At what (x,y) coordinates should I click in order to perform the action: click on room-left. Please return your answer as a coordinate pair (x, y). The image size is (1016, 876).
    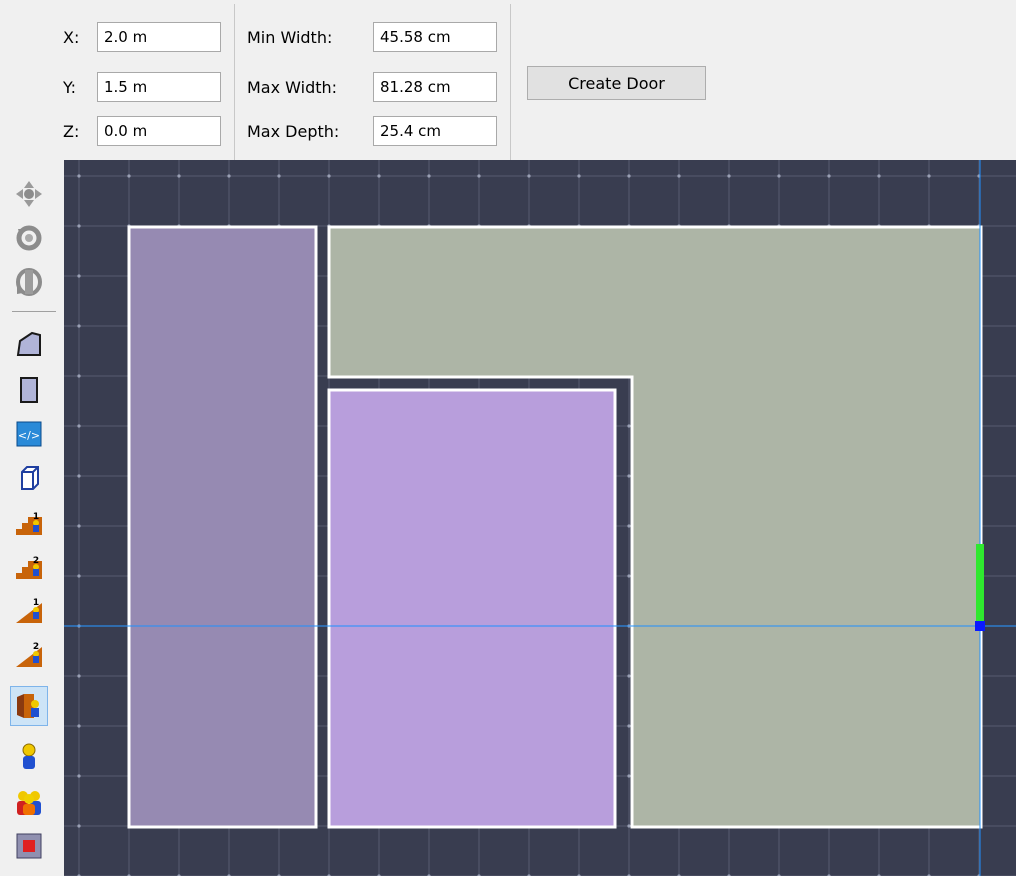
    Looking at the image, I should click on (222, 527).